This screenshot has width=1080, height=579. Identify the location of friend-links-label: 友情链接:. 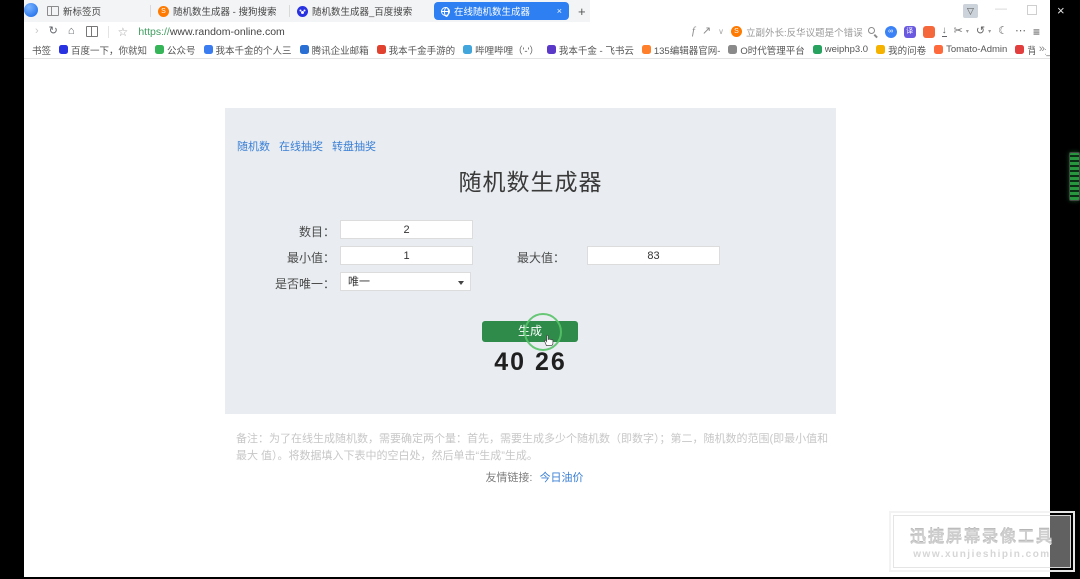
(509, 478).